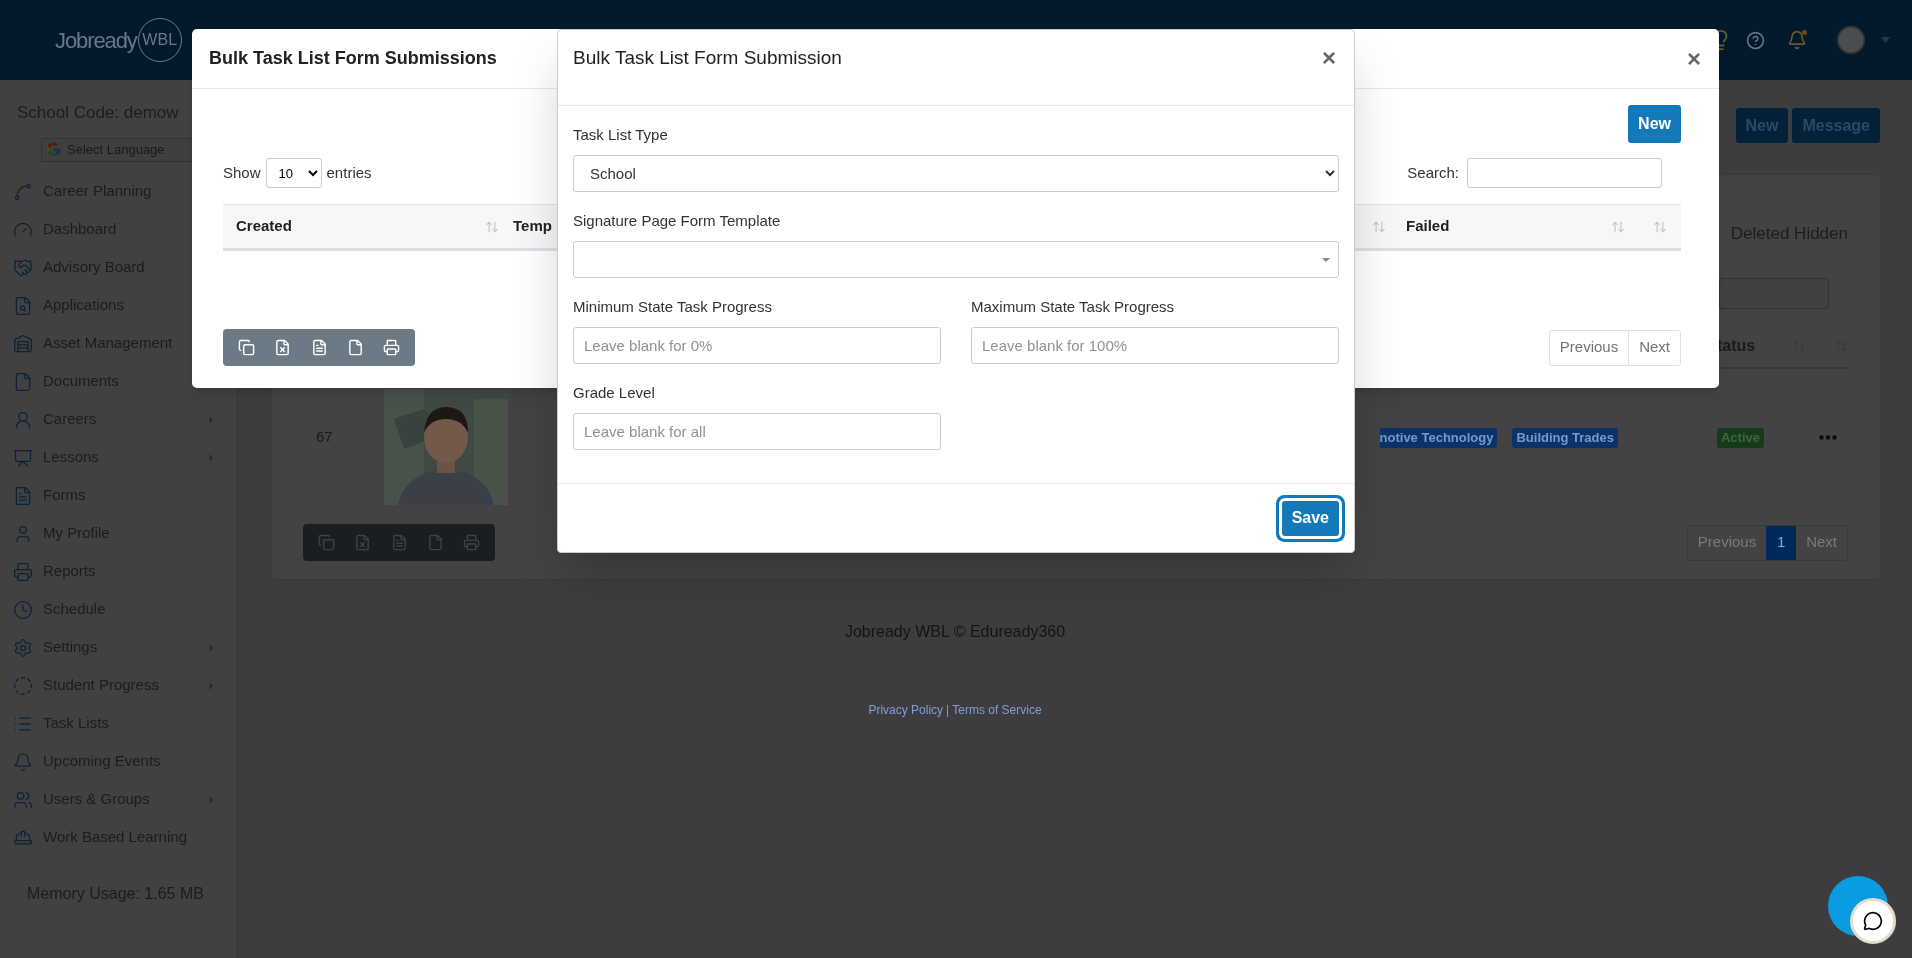 The image size is (1912, 958). Describe the element at coordinates (1589, 347) in the screenshot. I see `previous-button: Previous` at that location.